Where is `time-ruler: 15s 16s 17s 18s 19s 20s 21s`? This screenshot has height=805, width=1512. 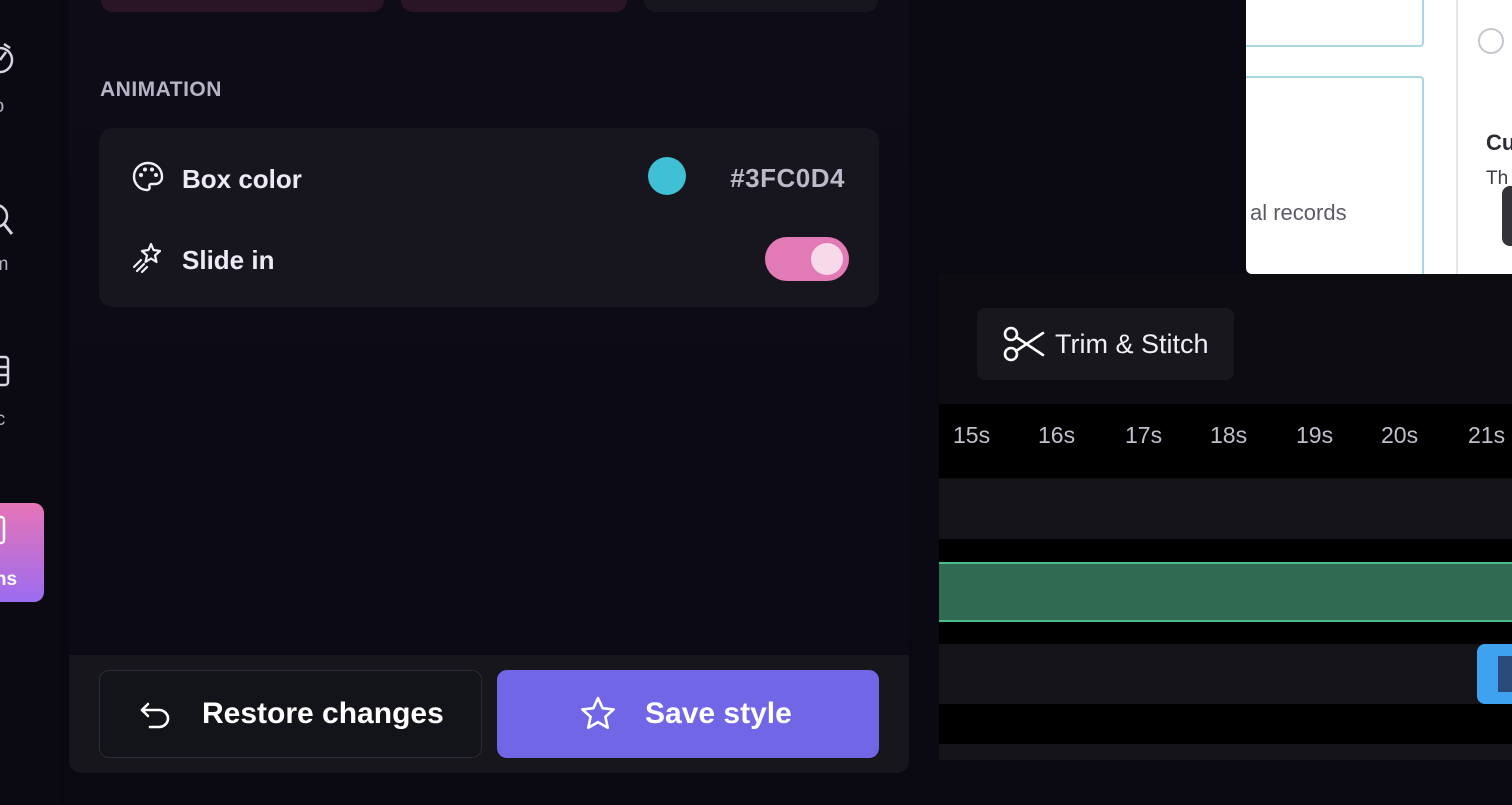 time-ruler: 15s 16s 17s 18s 19s 20s 21s is located at coordinates (1225, 441).